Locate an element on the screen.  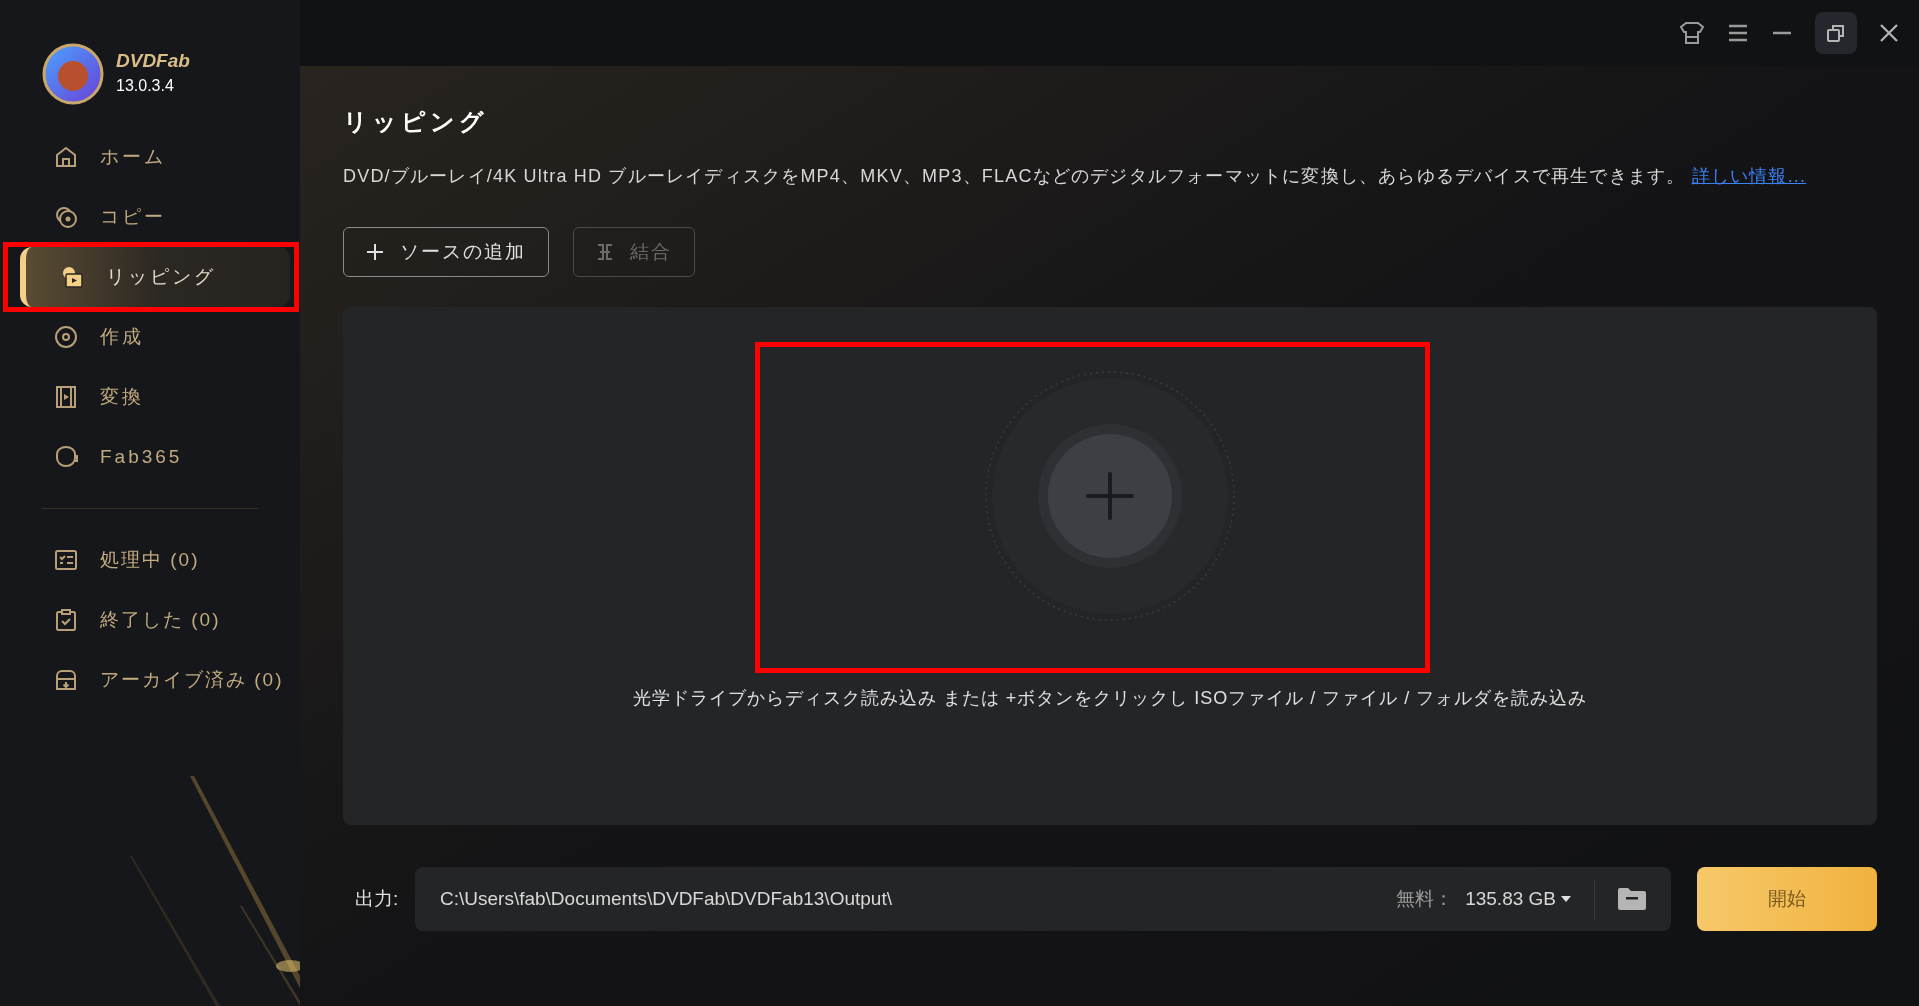
free-space-label: 無料： is located at coordinates (1425, 898).